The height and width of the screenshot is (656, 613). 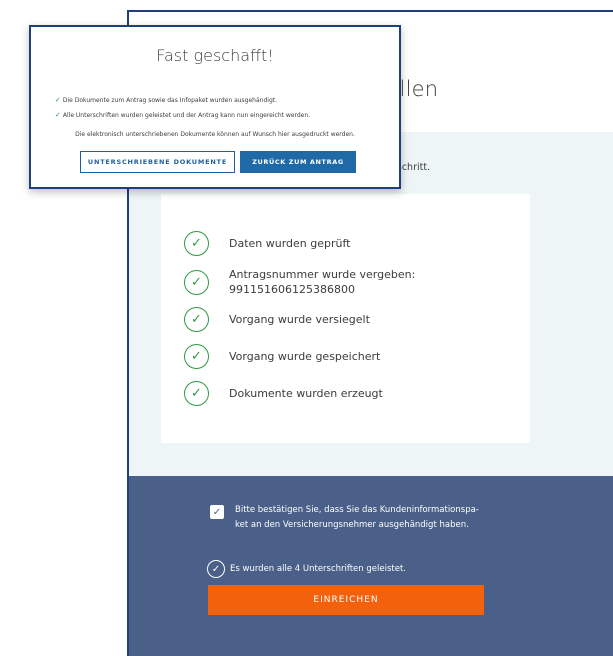 I want to click on step-label: Dokumente wurden erzeugt, so click(x=306, y=393).